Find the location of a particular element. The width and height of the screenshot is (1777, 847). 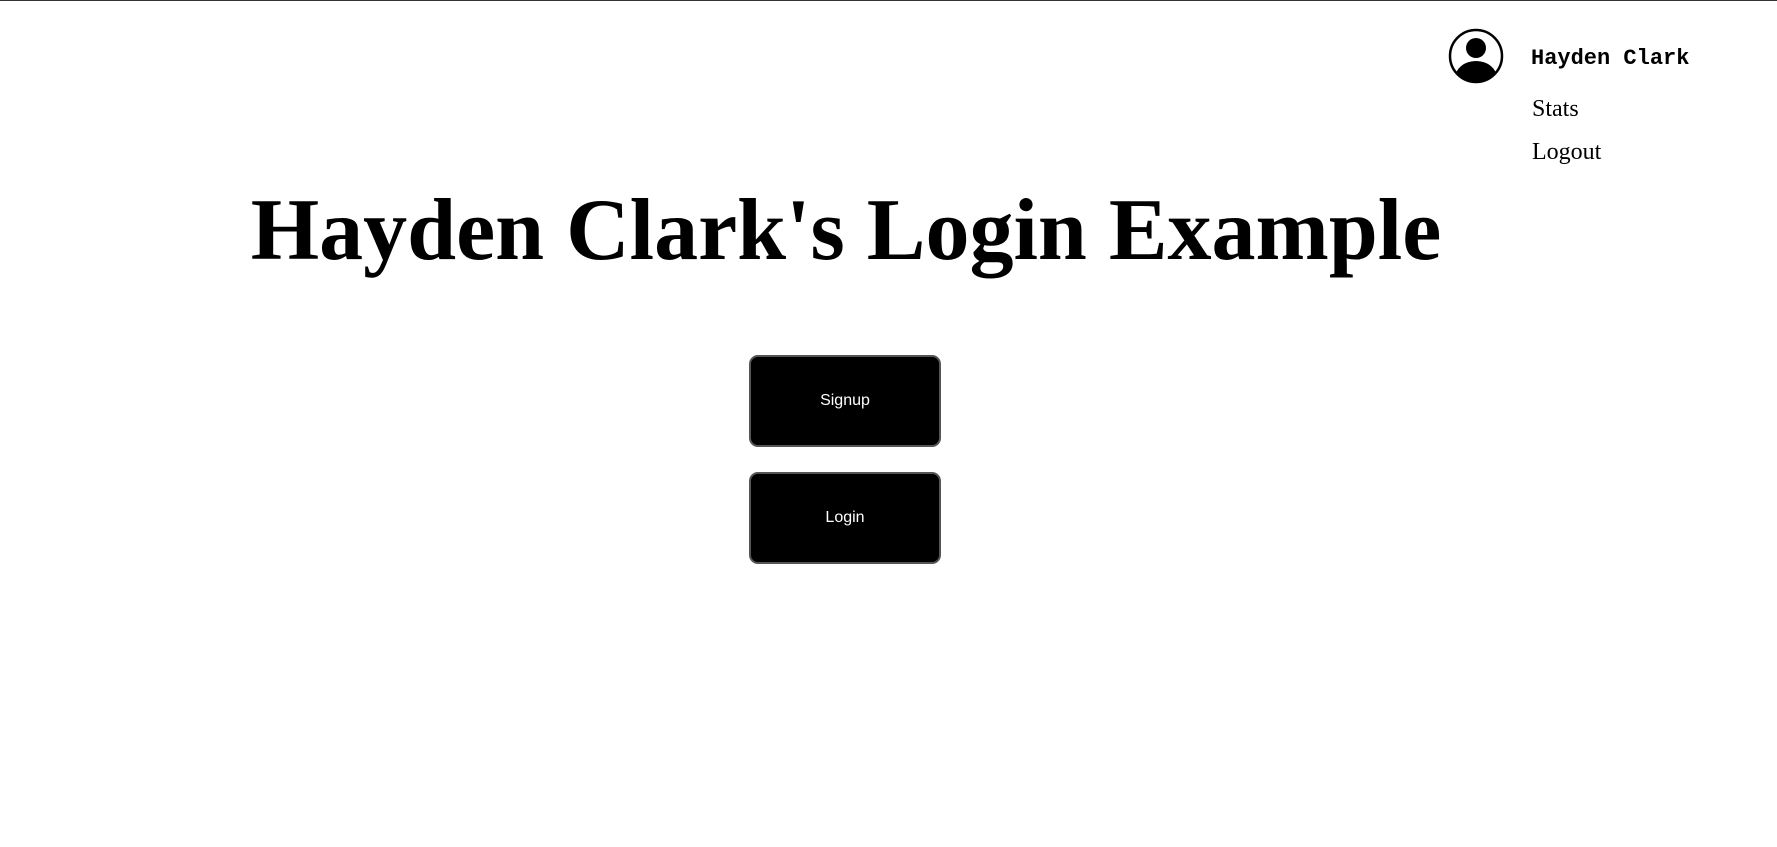

stats-link: Stats is located at coordinates (1555, 109).